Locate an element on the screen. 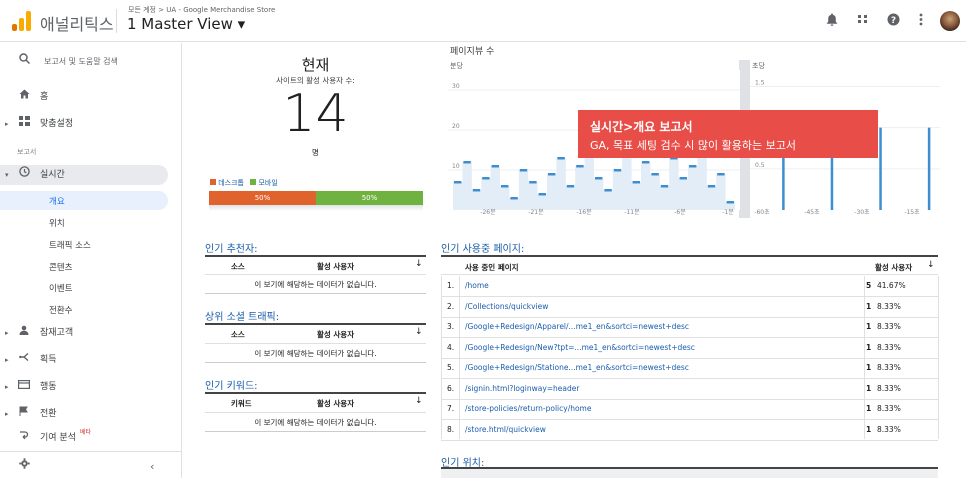 This screenshot has width=966, height=478. page-link: /home is located at coordinates (477, 286).